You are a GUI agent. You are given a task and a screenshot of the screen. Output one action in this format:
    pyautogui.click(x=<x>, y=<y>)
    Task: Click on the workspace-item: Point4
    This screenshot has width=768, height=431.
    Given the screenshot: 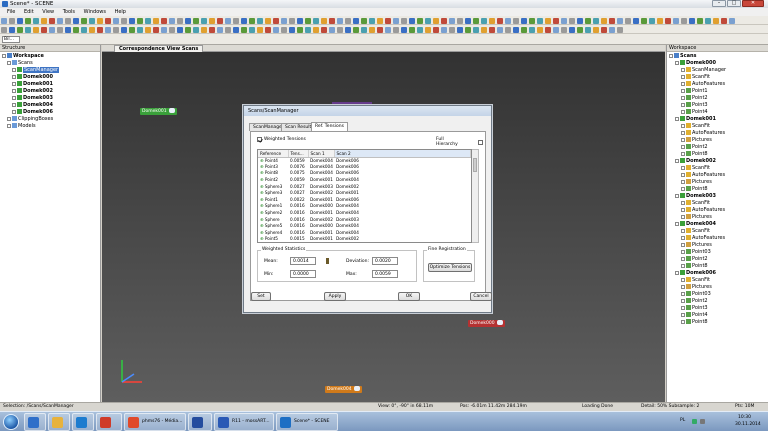 What is the action you would take?
    pyautogui.click(x=717, y=112)
    